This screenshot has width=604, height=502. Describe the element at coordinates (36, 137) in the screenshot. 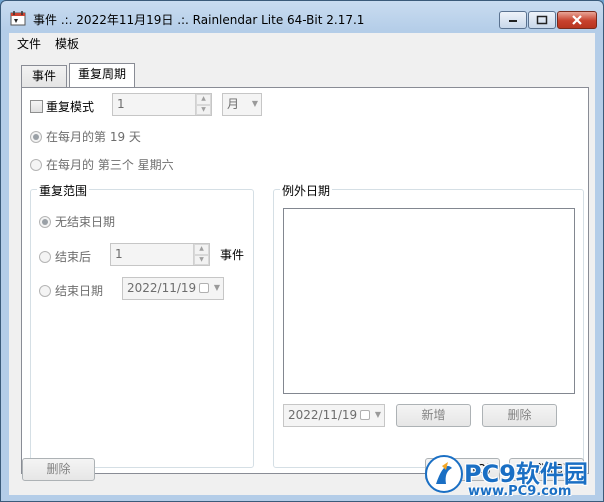

I see `radio-day-of-month` at that location.